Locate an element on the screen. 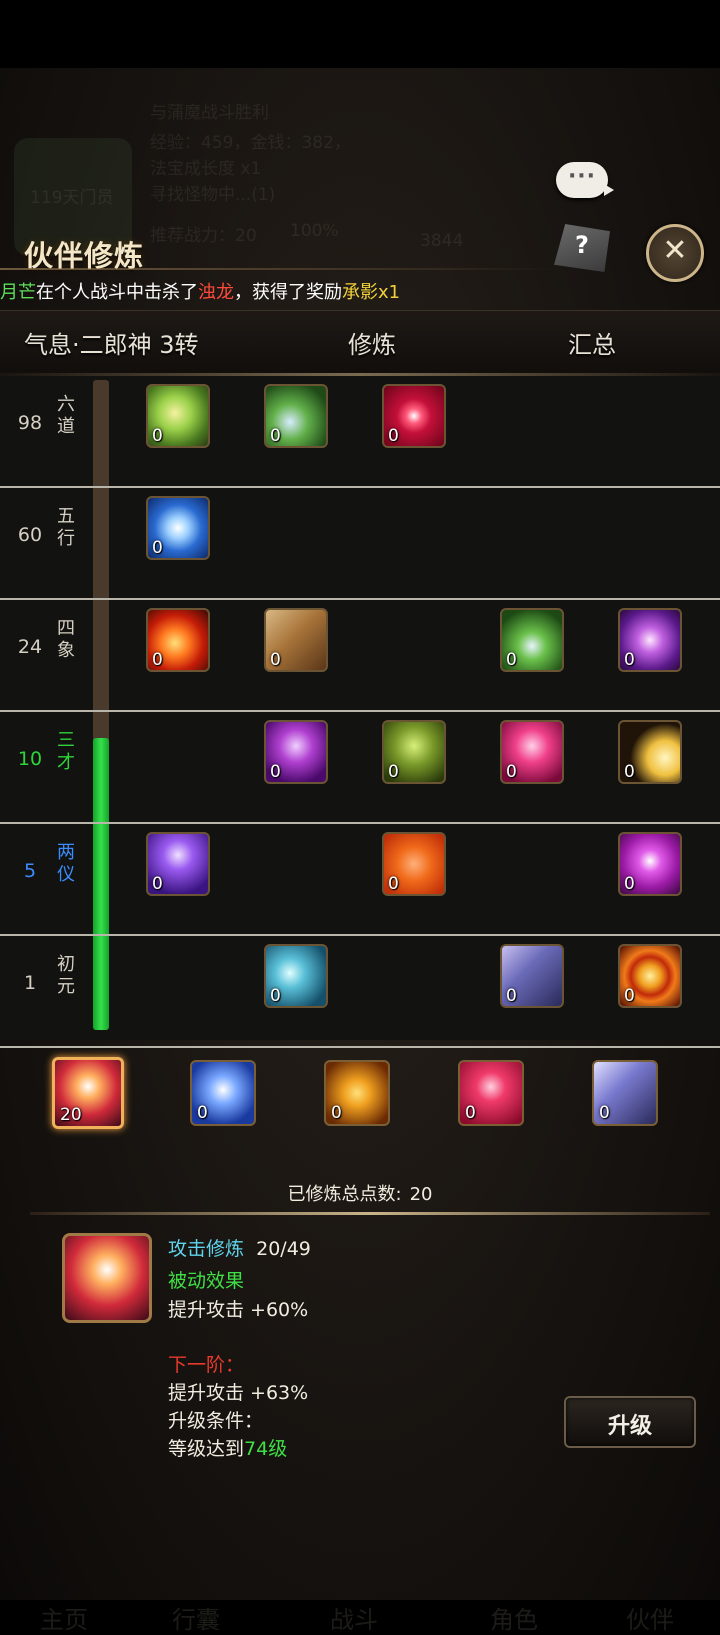 The image size is (720, 1635). tier98-leaf-icon: 0 is located at coordinates (296, 416).